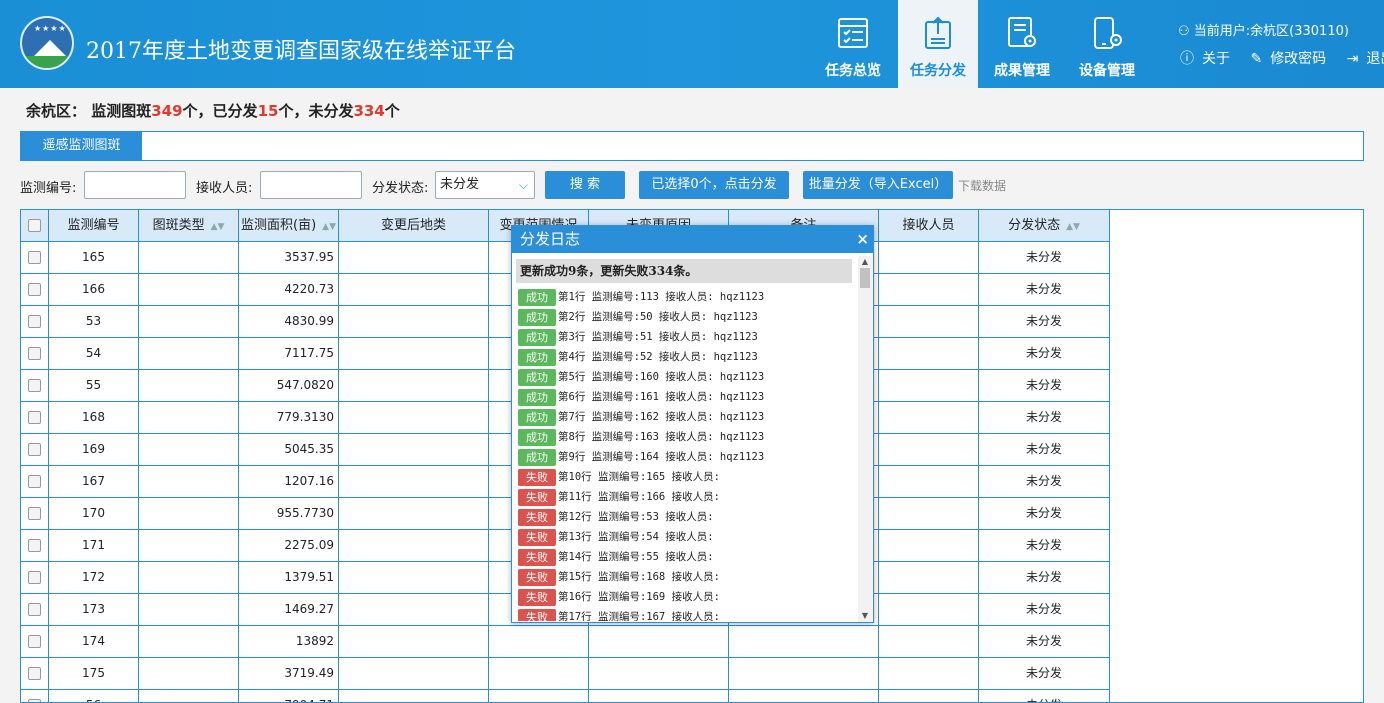 The height and width of the screenshot is (703, 1384). I want to click on log-item: 成功 第4行 监测编号:52 接收人员: hqz1123, so click(638, 357).